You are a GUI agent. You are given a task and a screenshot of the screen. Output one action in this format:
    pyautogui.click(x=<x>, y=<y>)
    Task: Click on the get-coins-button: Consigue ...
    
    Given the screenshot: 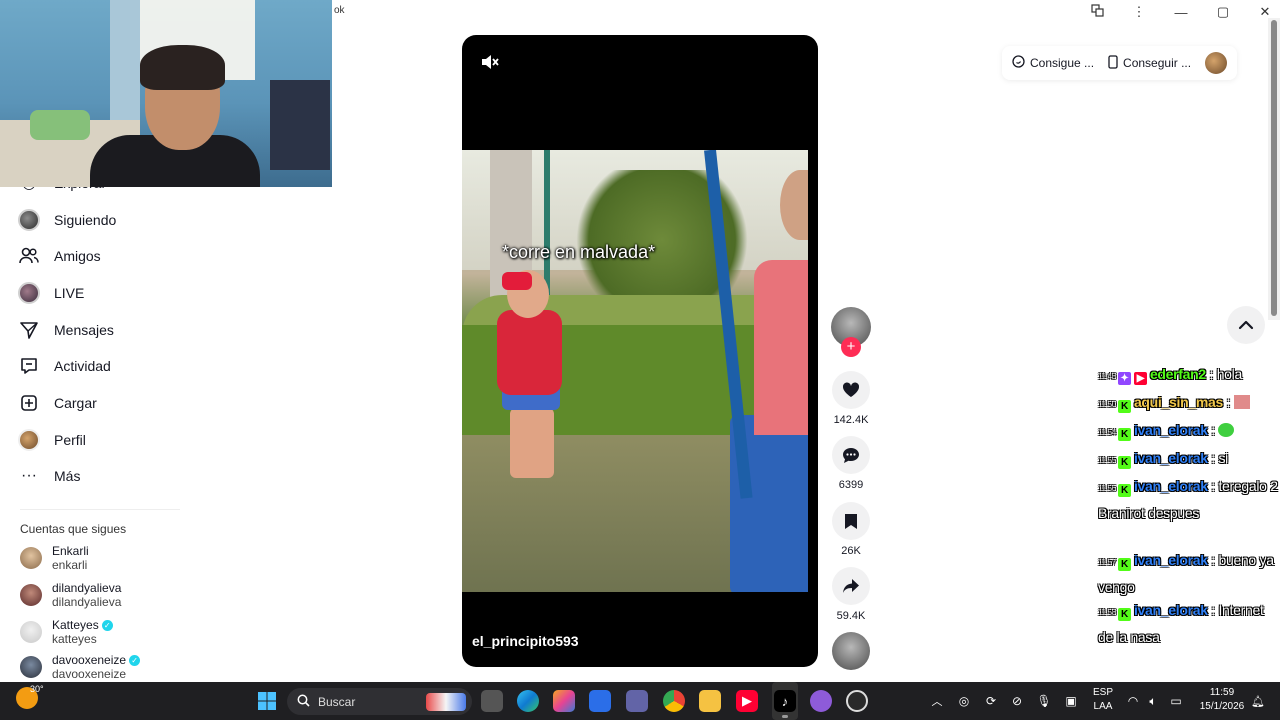 What is the action you would take?
    pyautogui.click(x=1053, y=63)
    